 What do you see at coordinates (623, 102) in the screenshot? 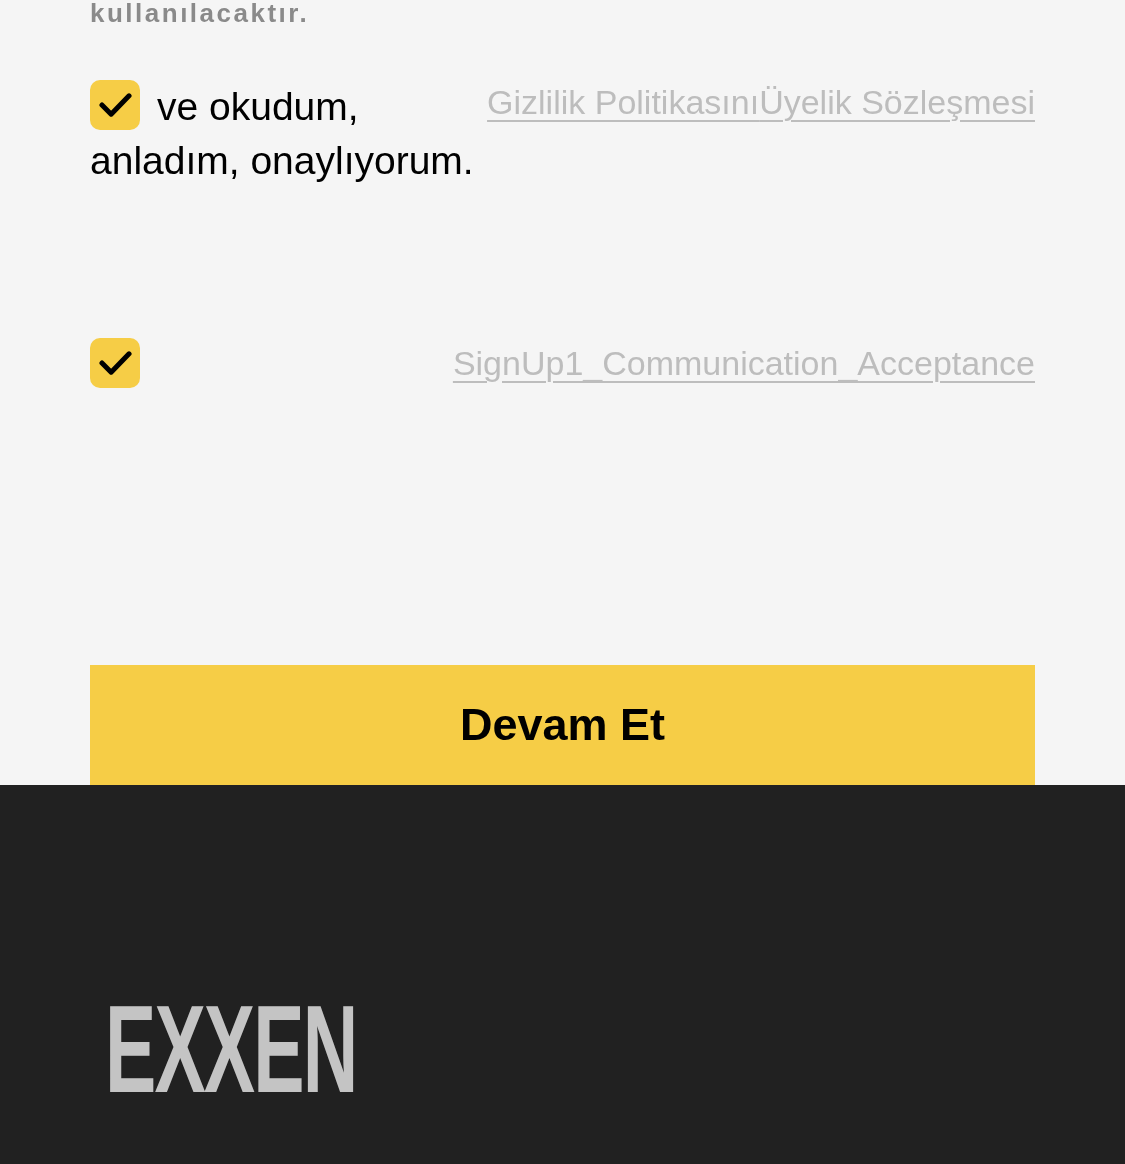
I see `terms-link: Gizlilik Politikasını` at bounding box center [623, 102].